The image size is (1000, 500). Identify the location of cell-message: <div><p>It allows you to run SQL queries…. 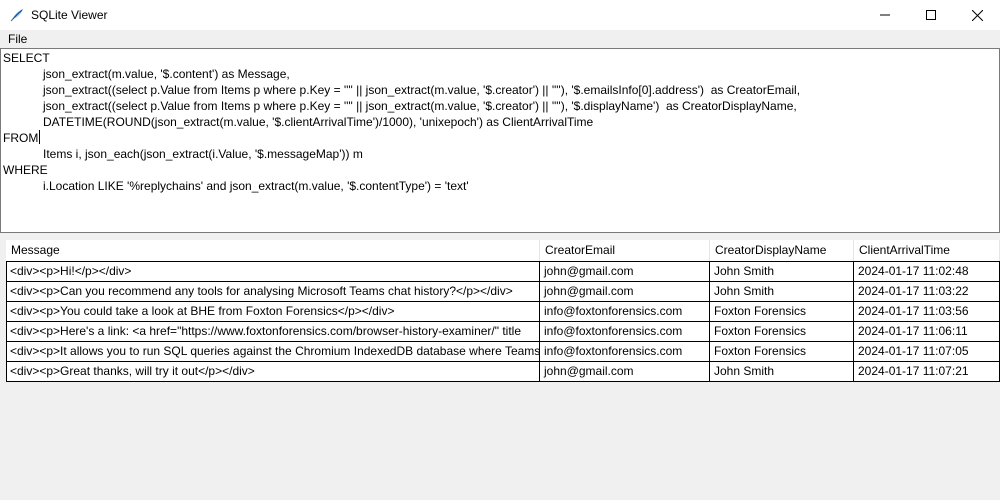
(273, 352).